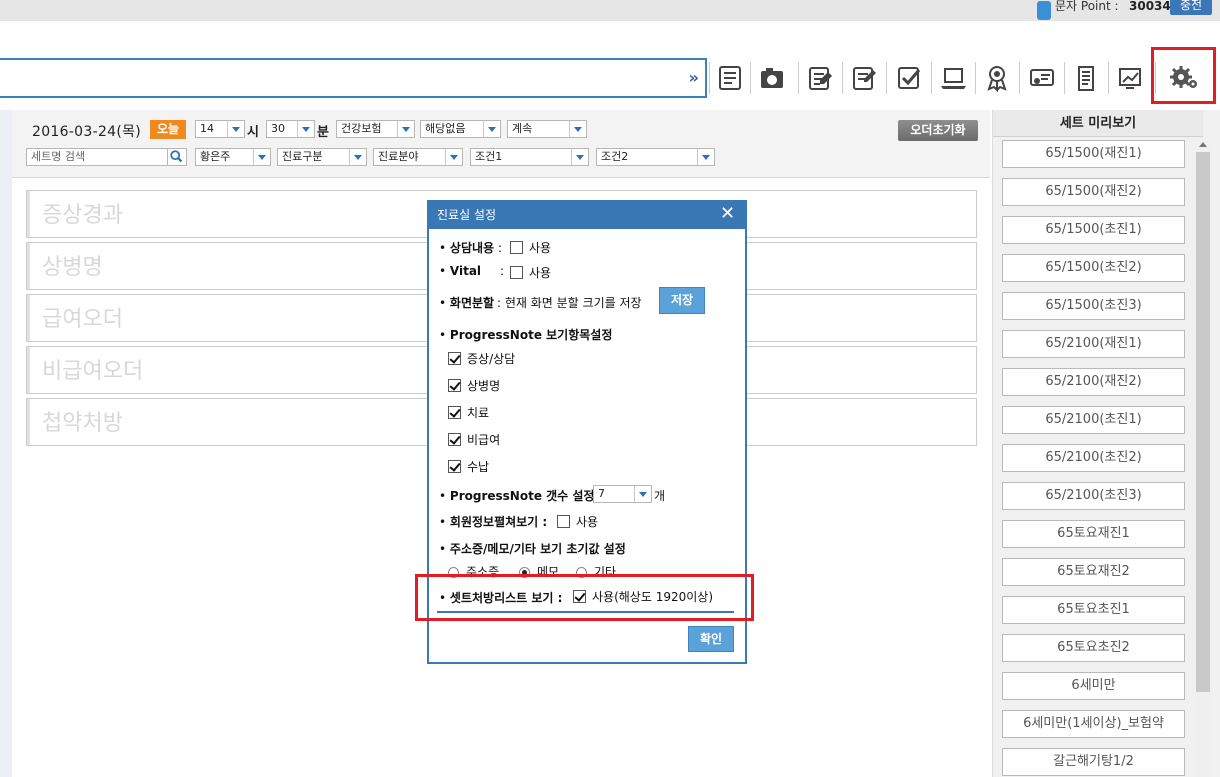  What do you see at coordinates (610, 10) in the screenshot?
I see `top-status-bar: 문자 Point : 30034 충전` at bounding box center [610, 10].